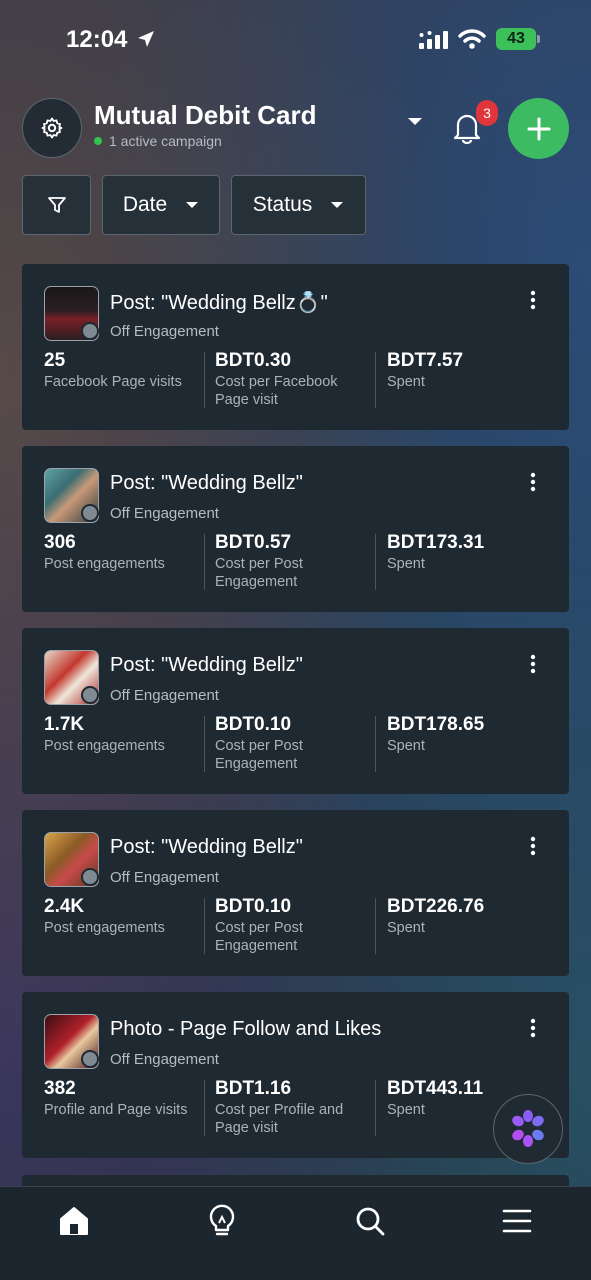 This screenshot has height=1280, width=591. I want to click on metric-cost: BDT0.57 Cost per Post Engagement, so click(290, 561).